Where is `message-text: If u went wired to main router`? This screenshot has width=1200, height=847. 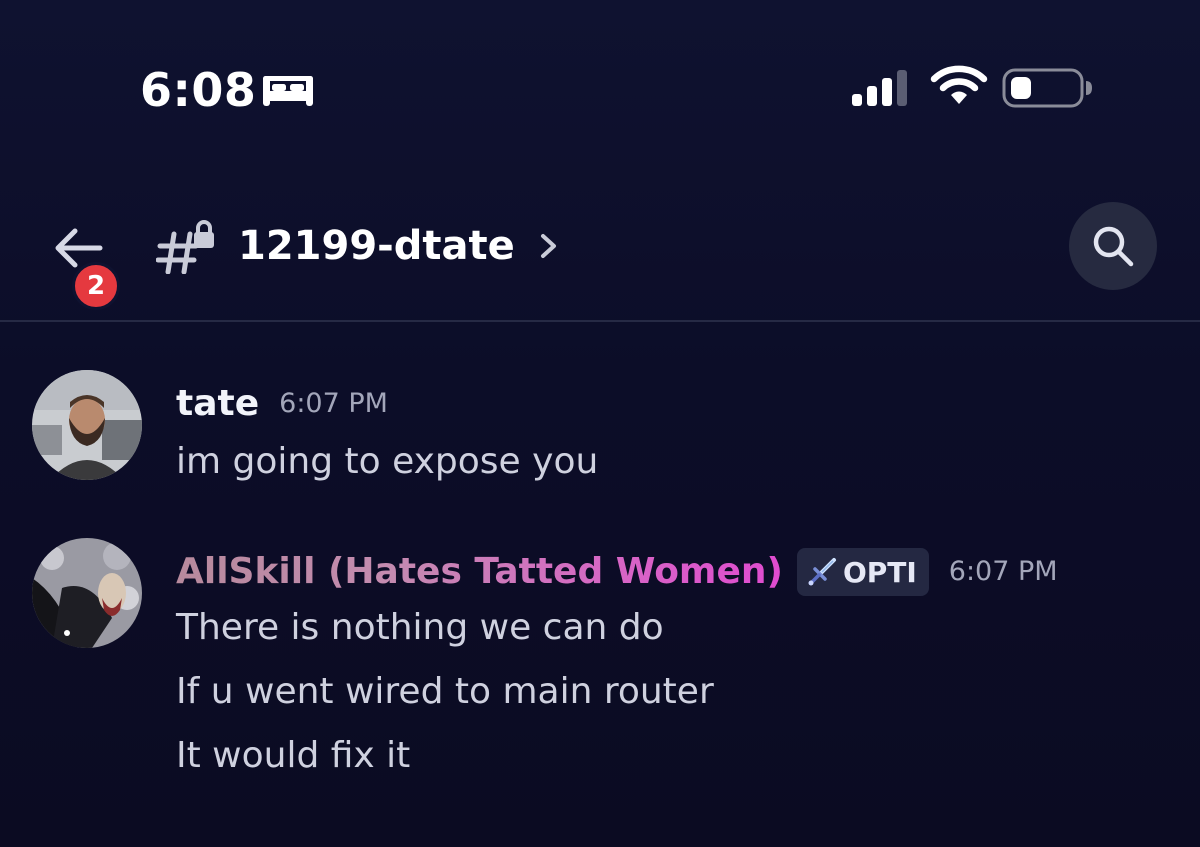 message-text: If u went wired to main router is located at coordinates (445, 691).